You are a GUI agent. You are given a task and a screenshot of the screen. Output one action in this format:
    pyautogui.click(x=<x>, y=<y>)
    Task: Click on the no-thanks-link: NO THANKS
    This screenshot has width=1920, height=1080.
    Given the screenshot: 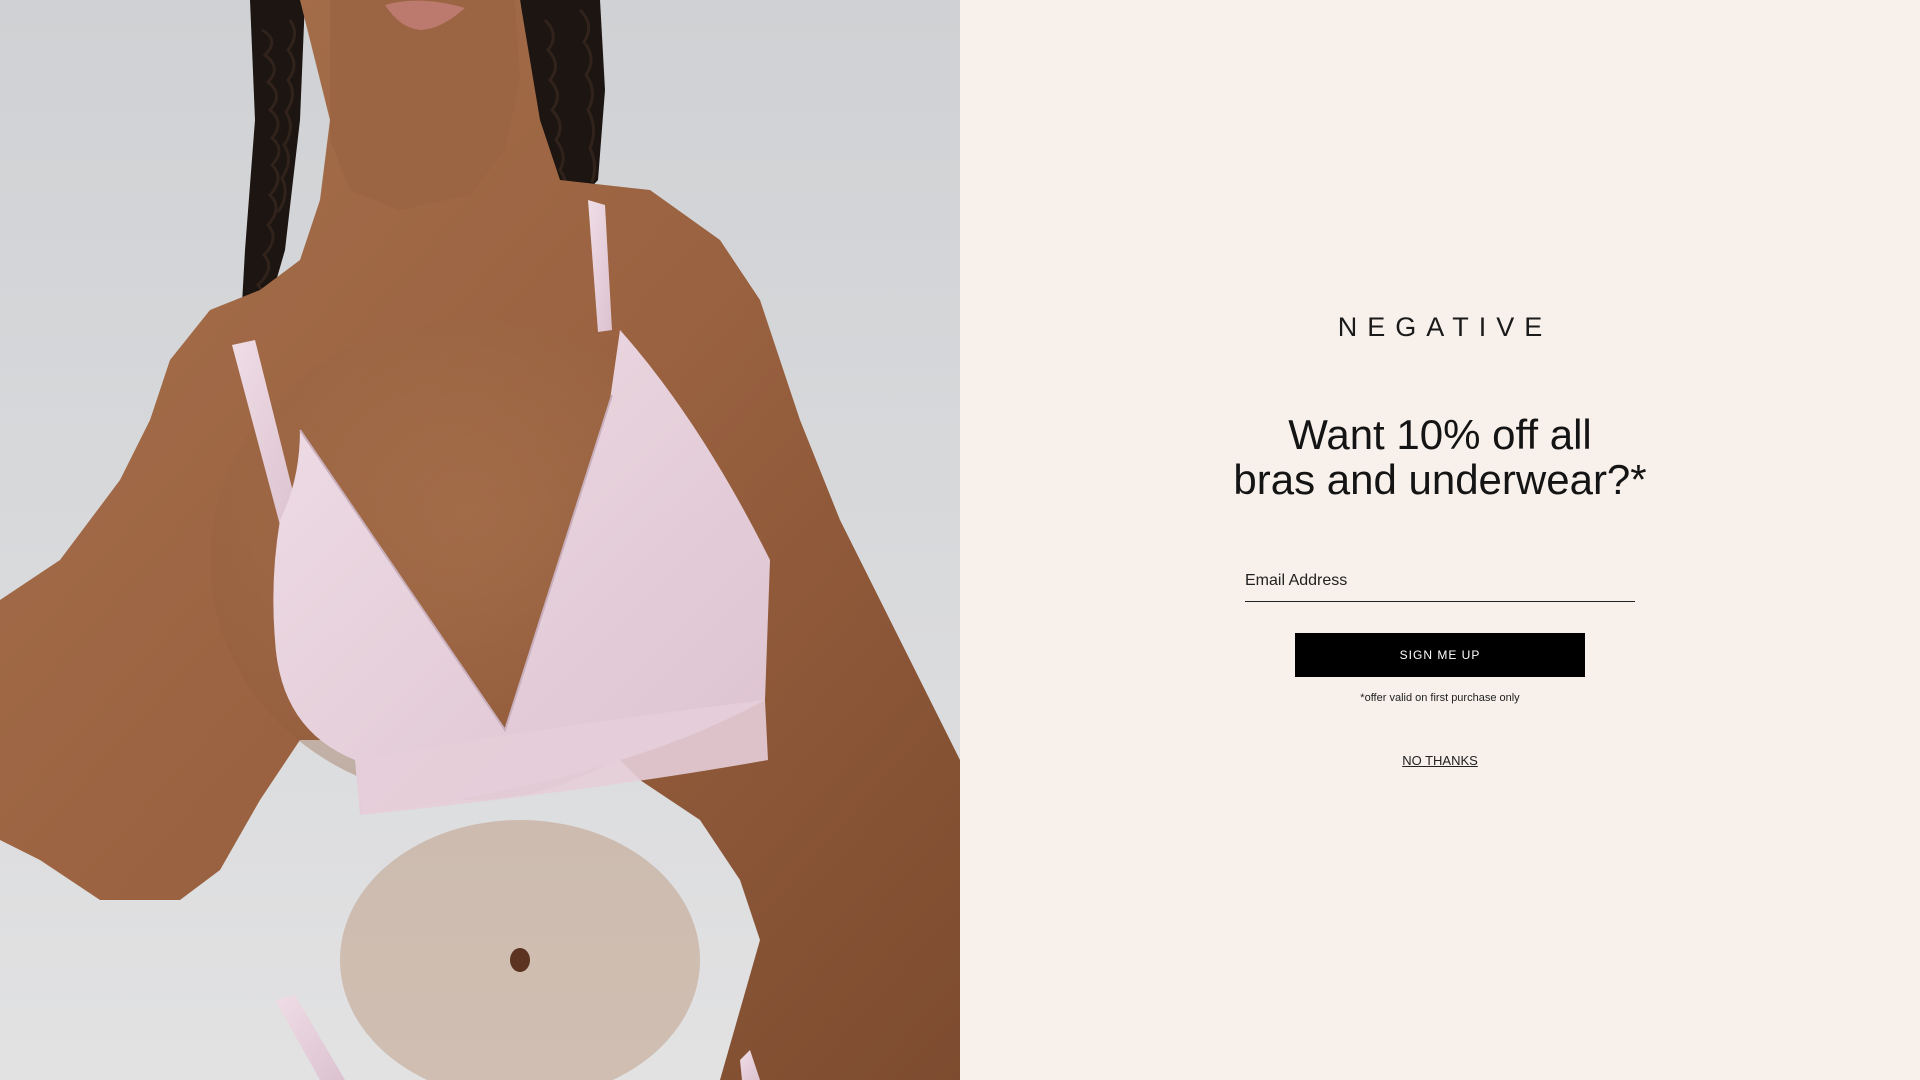 What is the action you would take?
    pyautogui.click(x=1440, y=760)
    